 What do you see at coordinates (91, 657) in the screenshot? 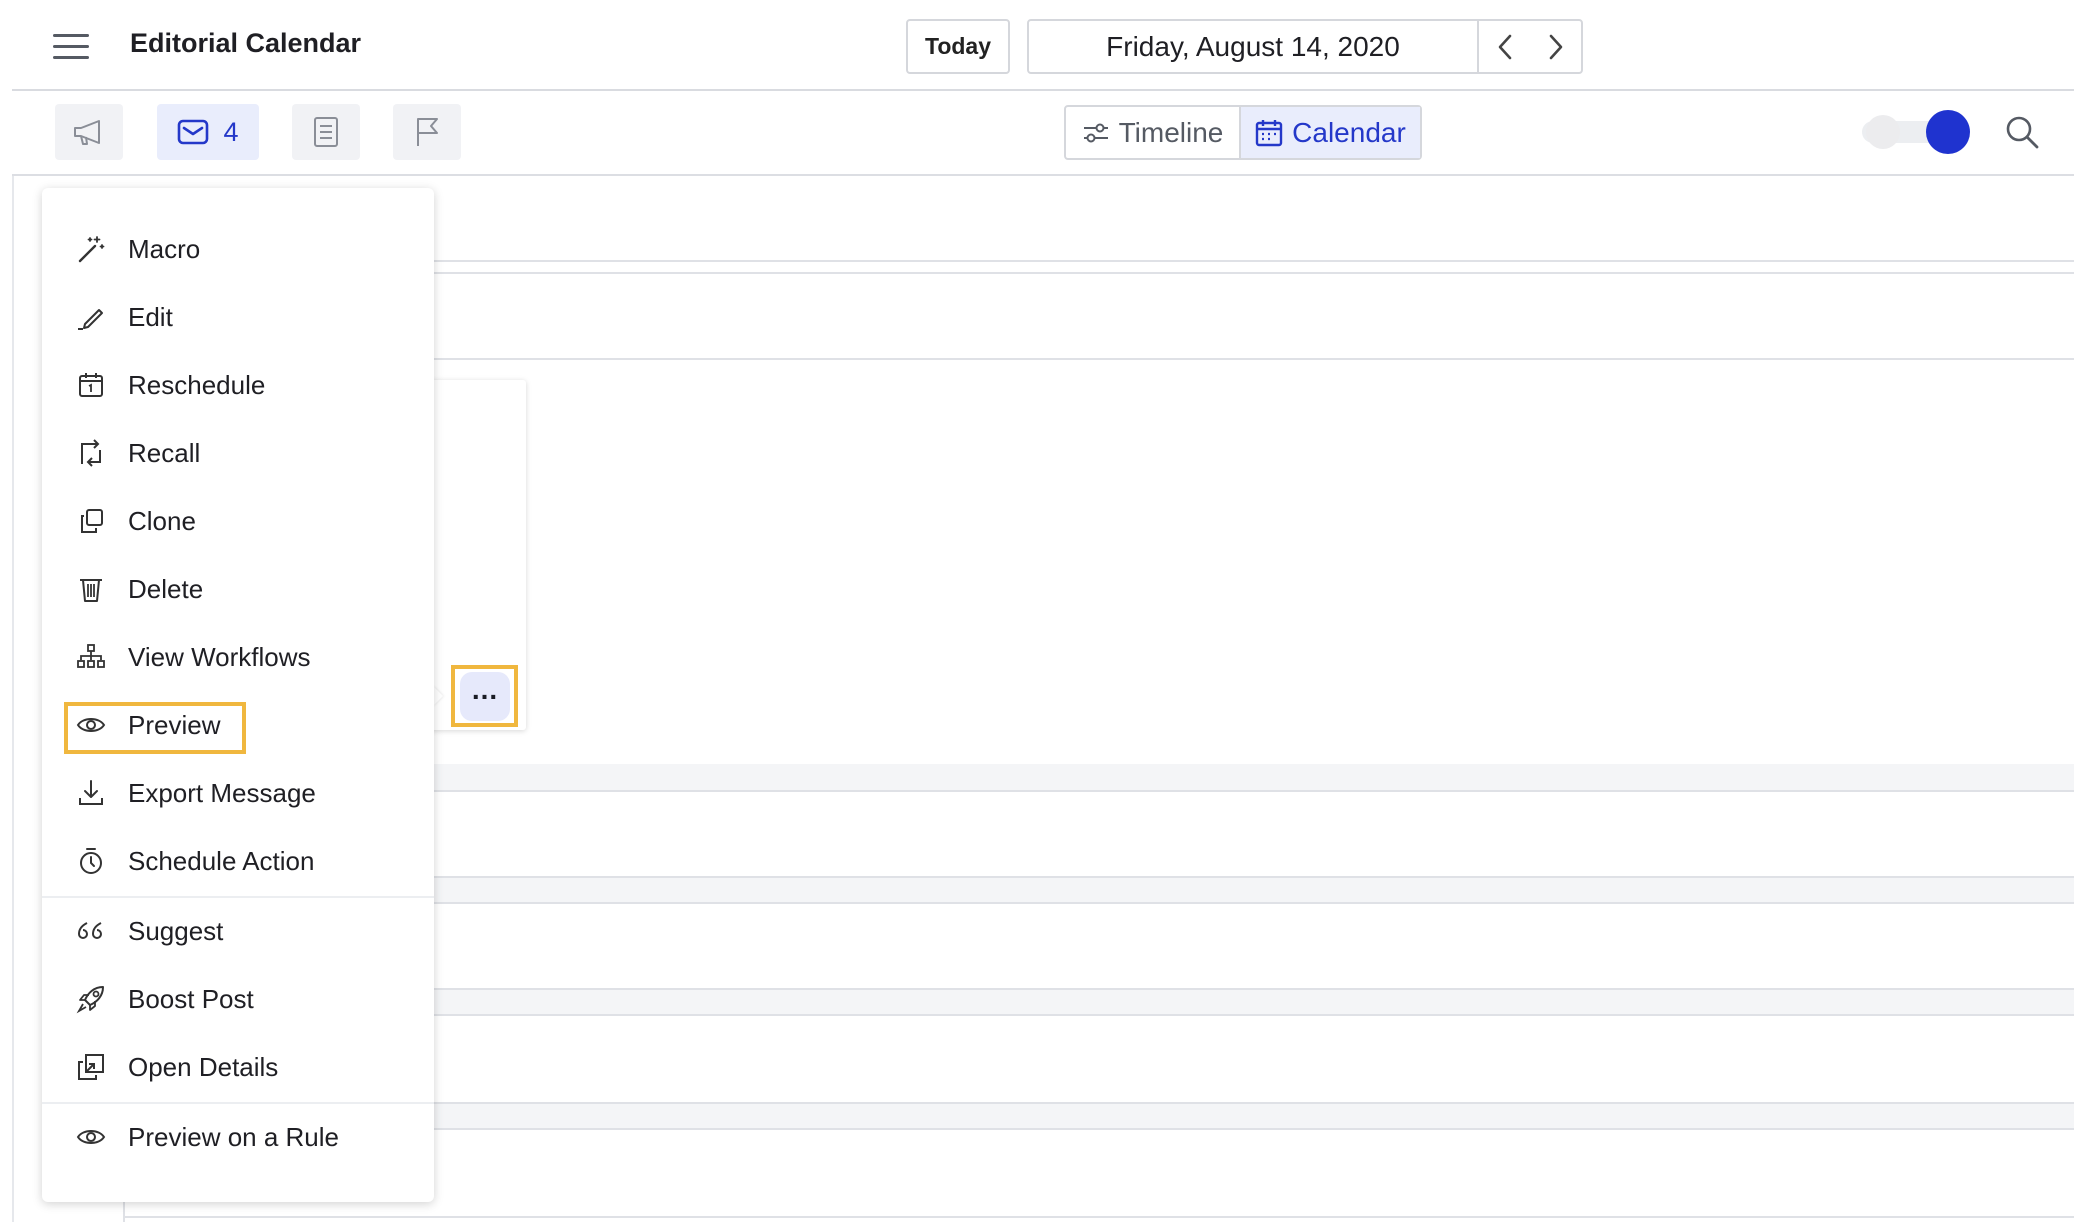
I see `workflow-icon` at bounding box center [91, 657].